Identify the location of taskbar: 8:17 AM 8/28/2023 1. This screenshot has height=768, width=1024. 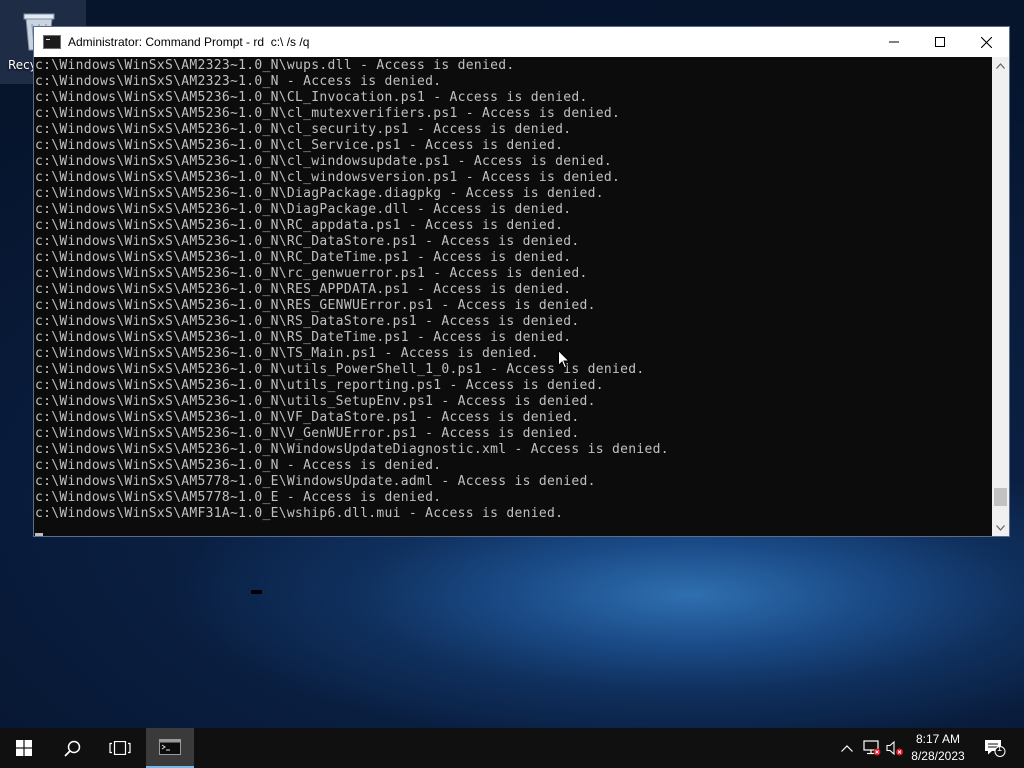
(512, 748).